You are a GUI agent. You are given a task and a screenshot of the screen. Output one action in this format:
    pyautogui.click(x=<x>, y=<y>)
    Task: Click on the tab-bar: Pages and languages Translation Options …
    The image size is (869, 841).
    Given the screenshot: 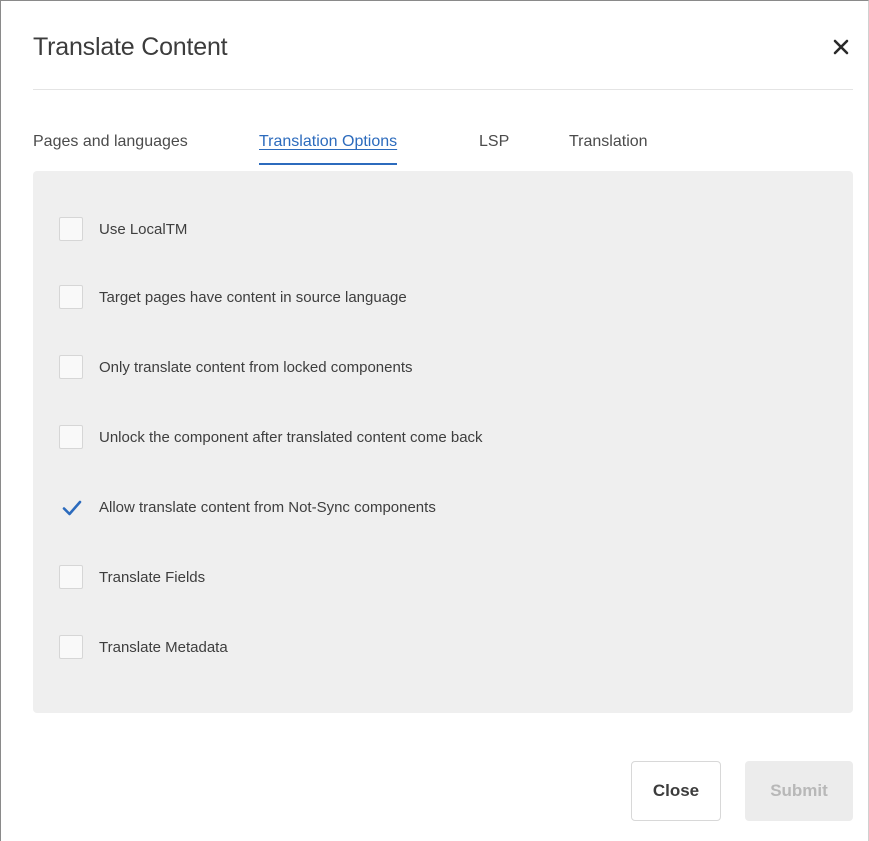 What is the action you would take?
    pyautogui.click(x=443, y=148)
    